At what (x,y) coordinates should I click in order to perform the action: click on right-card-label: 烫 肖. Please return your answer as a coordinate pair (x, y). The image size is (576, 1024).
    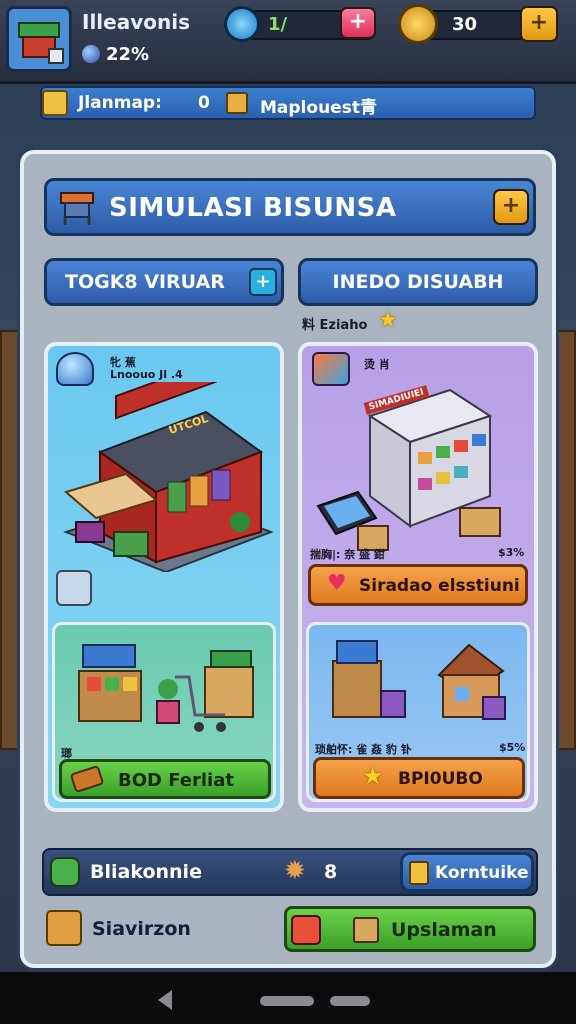
    Looking at the image, I should click on (377, 364).